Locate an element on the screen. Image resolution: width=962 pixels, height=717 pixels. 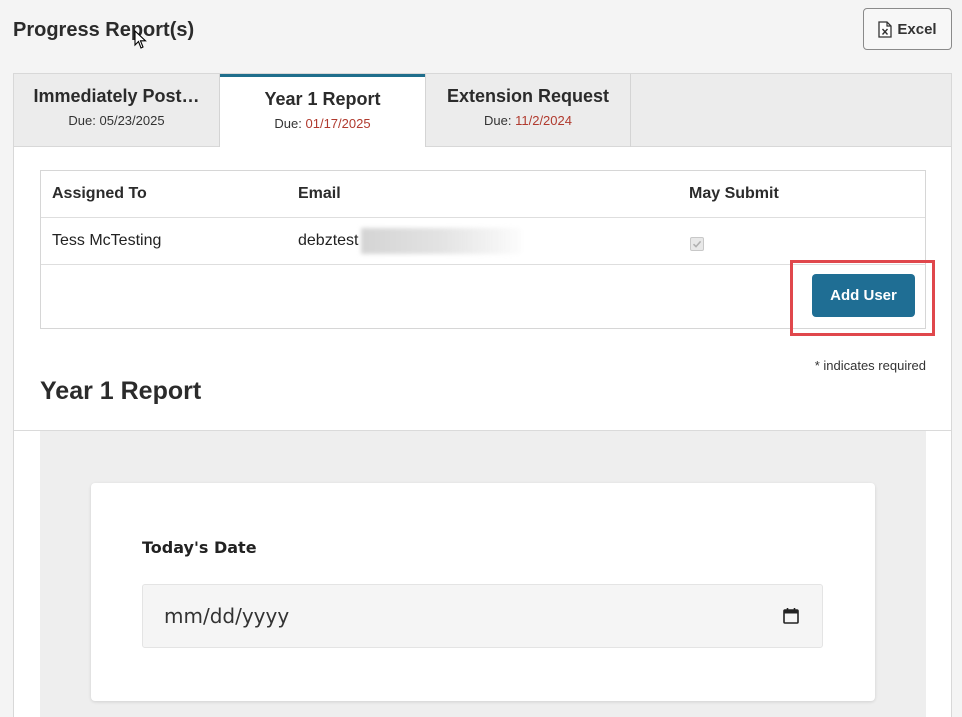
tab-due: Due: 11/2/2024 is located at coordinates (528, 120).